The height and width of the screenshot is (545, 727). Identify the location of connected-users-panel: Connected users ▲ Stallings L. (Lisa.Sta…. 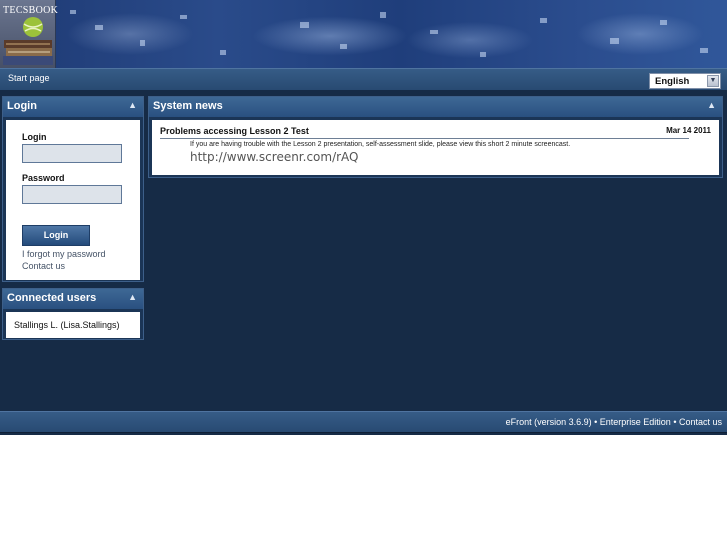
(73, 314).